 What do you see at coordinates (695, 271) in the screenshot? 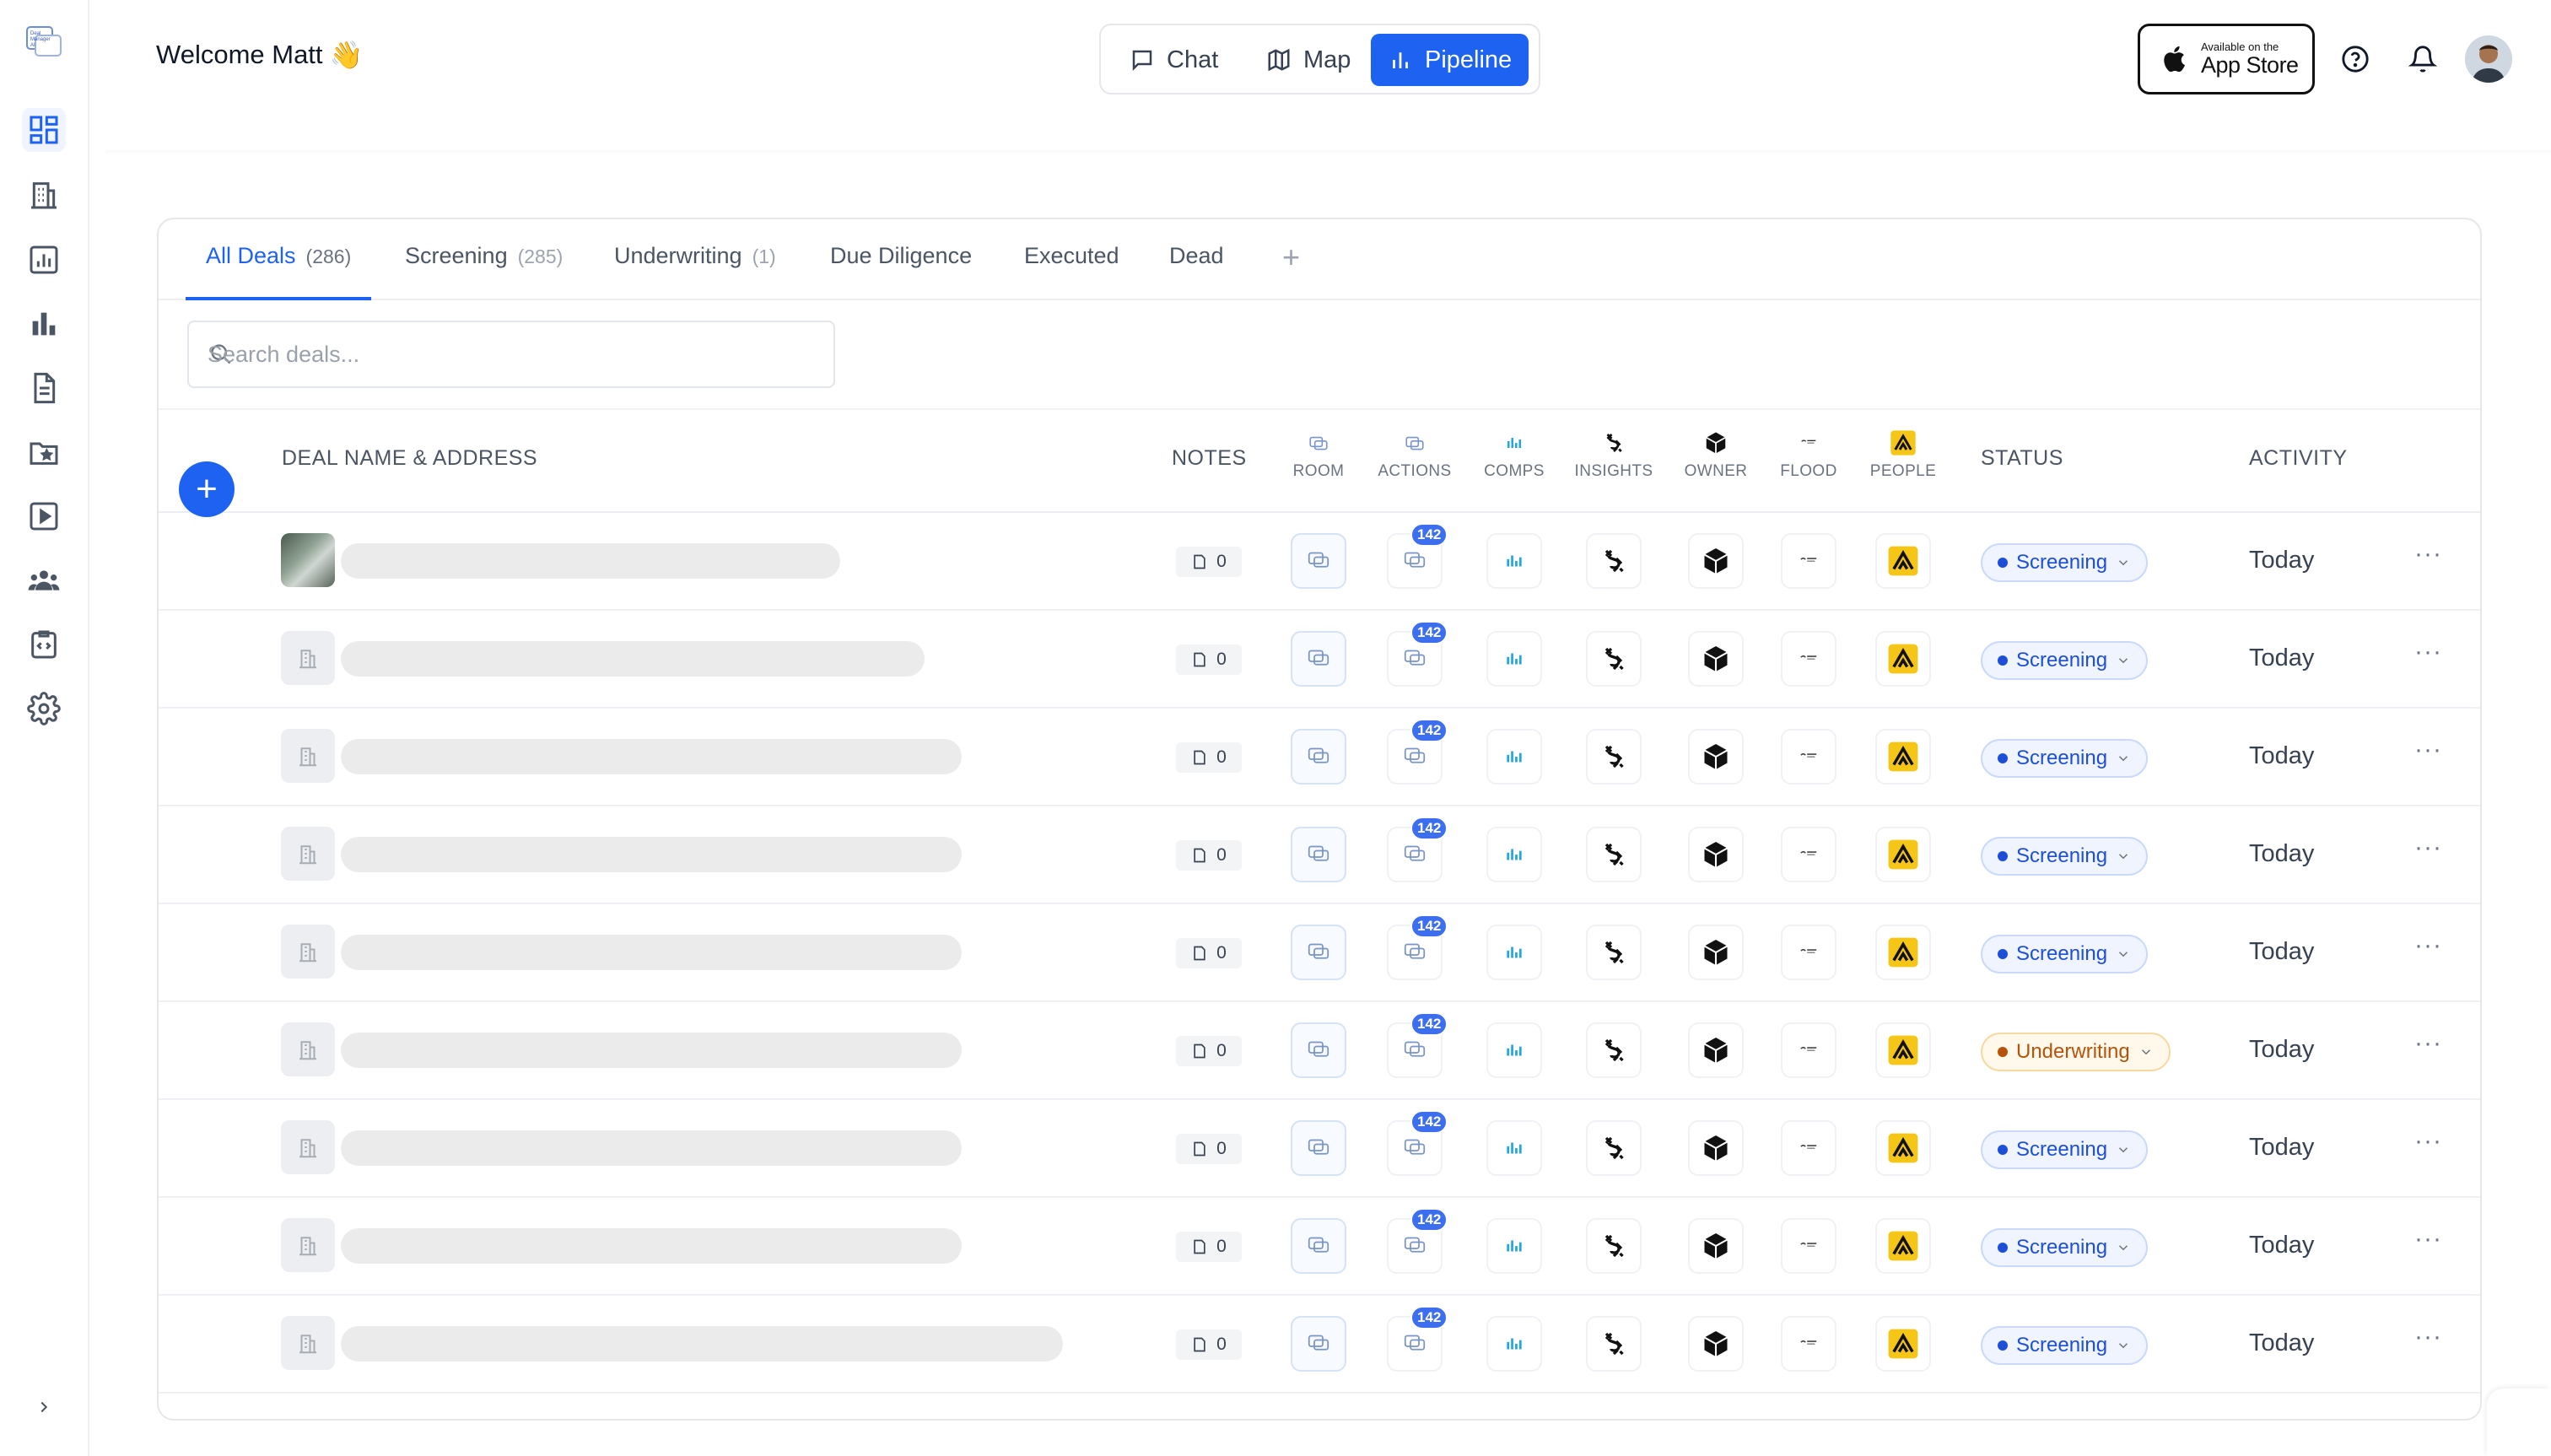
I see `tab-underwriting: Underwriting (1)` at bounding box center [695, 271].